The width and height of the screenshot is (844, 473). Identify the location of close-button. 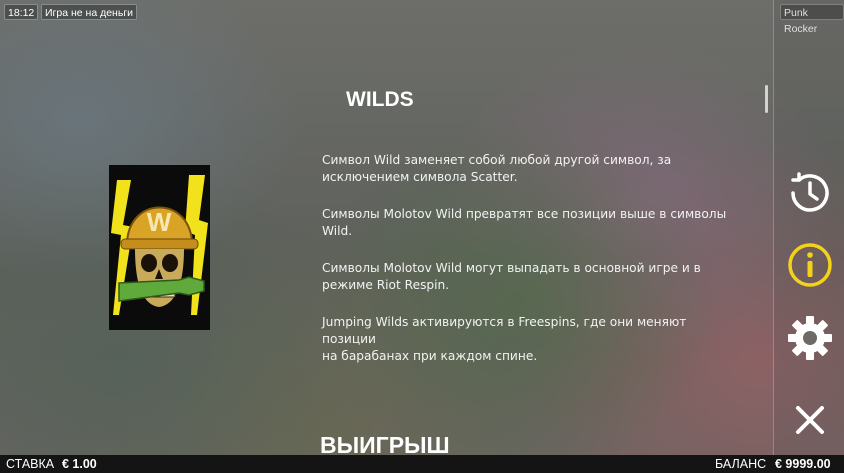
(810, 420).